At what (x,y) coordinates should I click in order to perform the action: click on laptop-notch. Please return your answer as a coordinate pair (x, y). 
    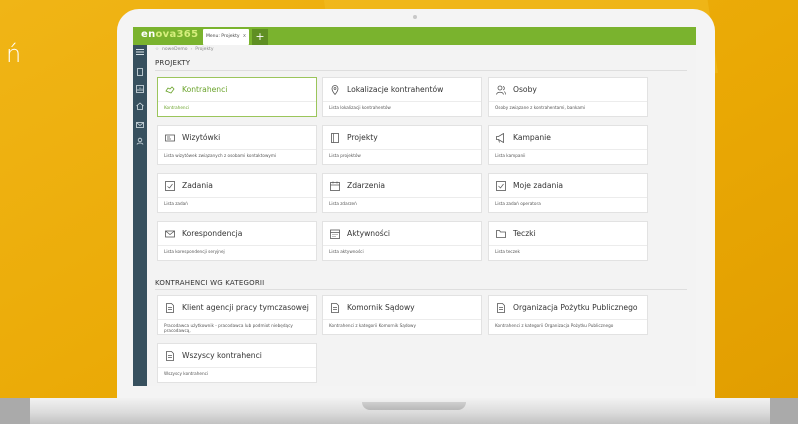
    Looking at the image, I should click on (414, 406).